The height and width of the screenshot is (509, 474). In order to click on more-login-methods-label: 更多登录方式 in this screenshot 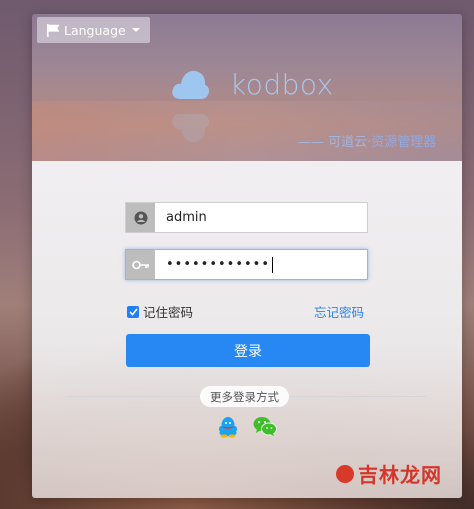, I will do `click(244, 396)`.